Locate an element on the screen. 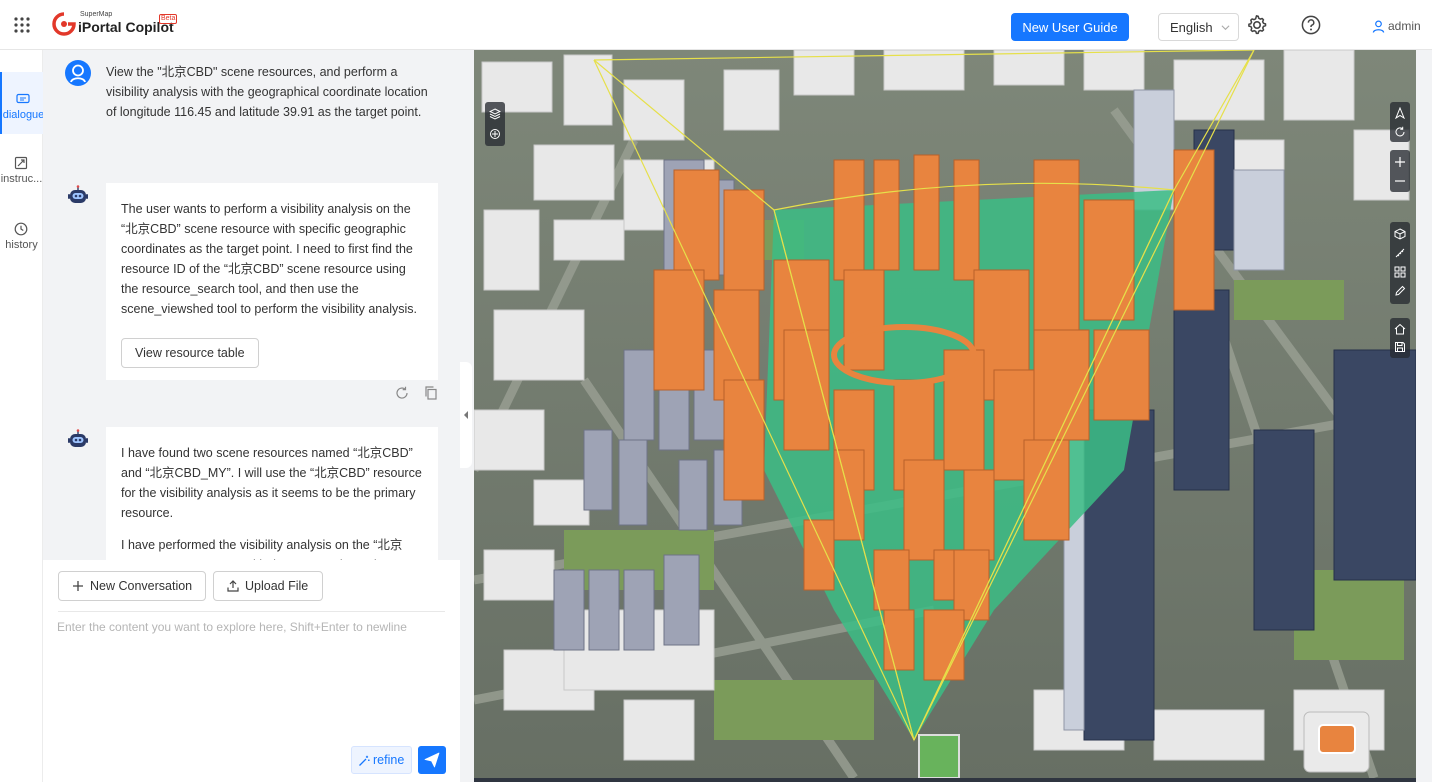 The width and height of the screenshot is (1432, 782). home-icon is located at coordinates (1400, 329).